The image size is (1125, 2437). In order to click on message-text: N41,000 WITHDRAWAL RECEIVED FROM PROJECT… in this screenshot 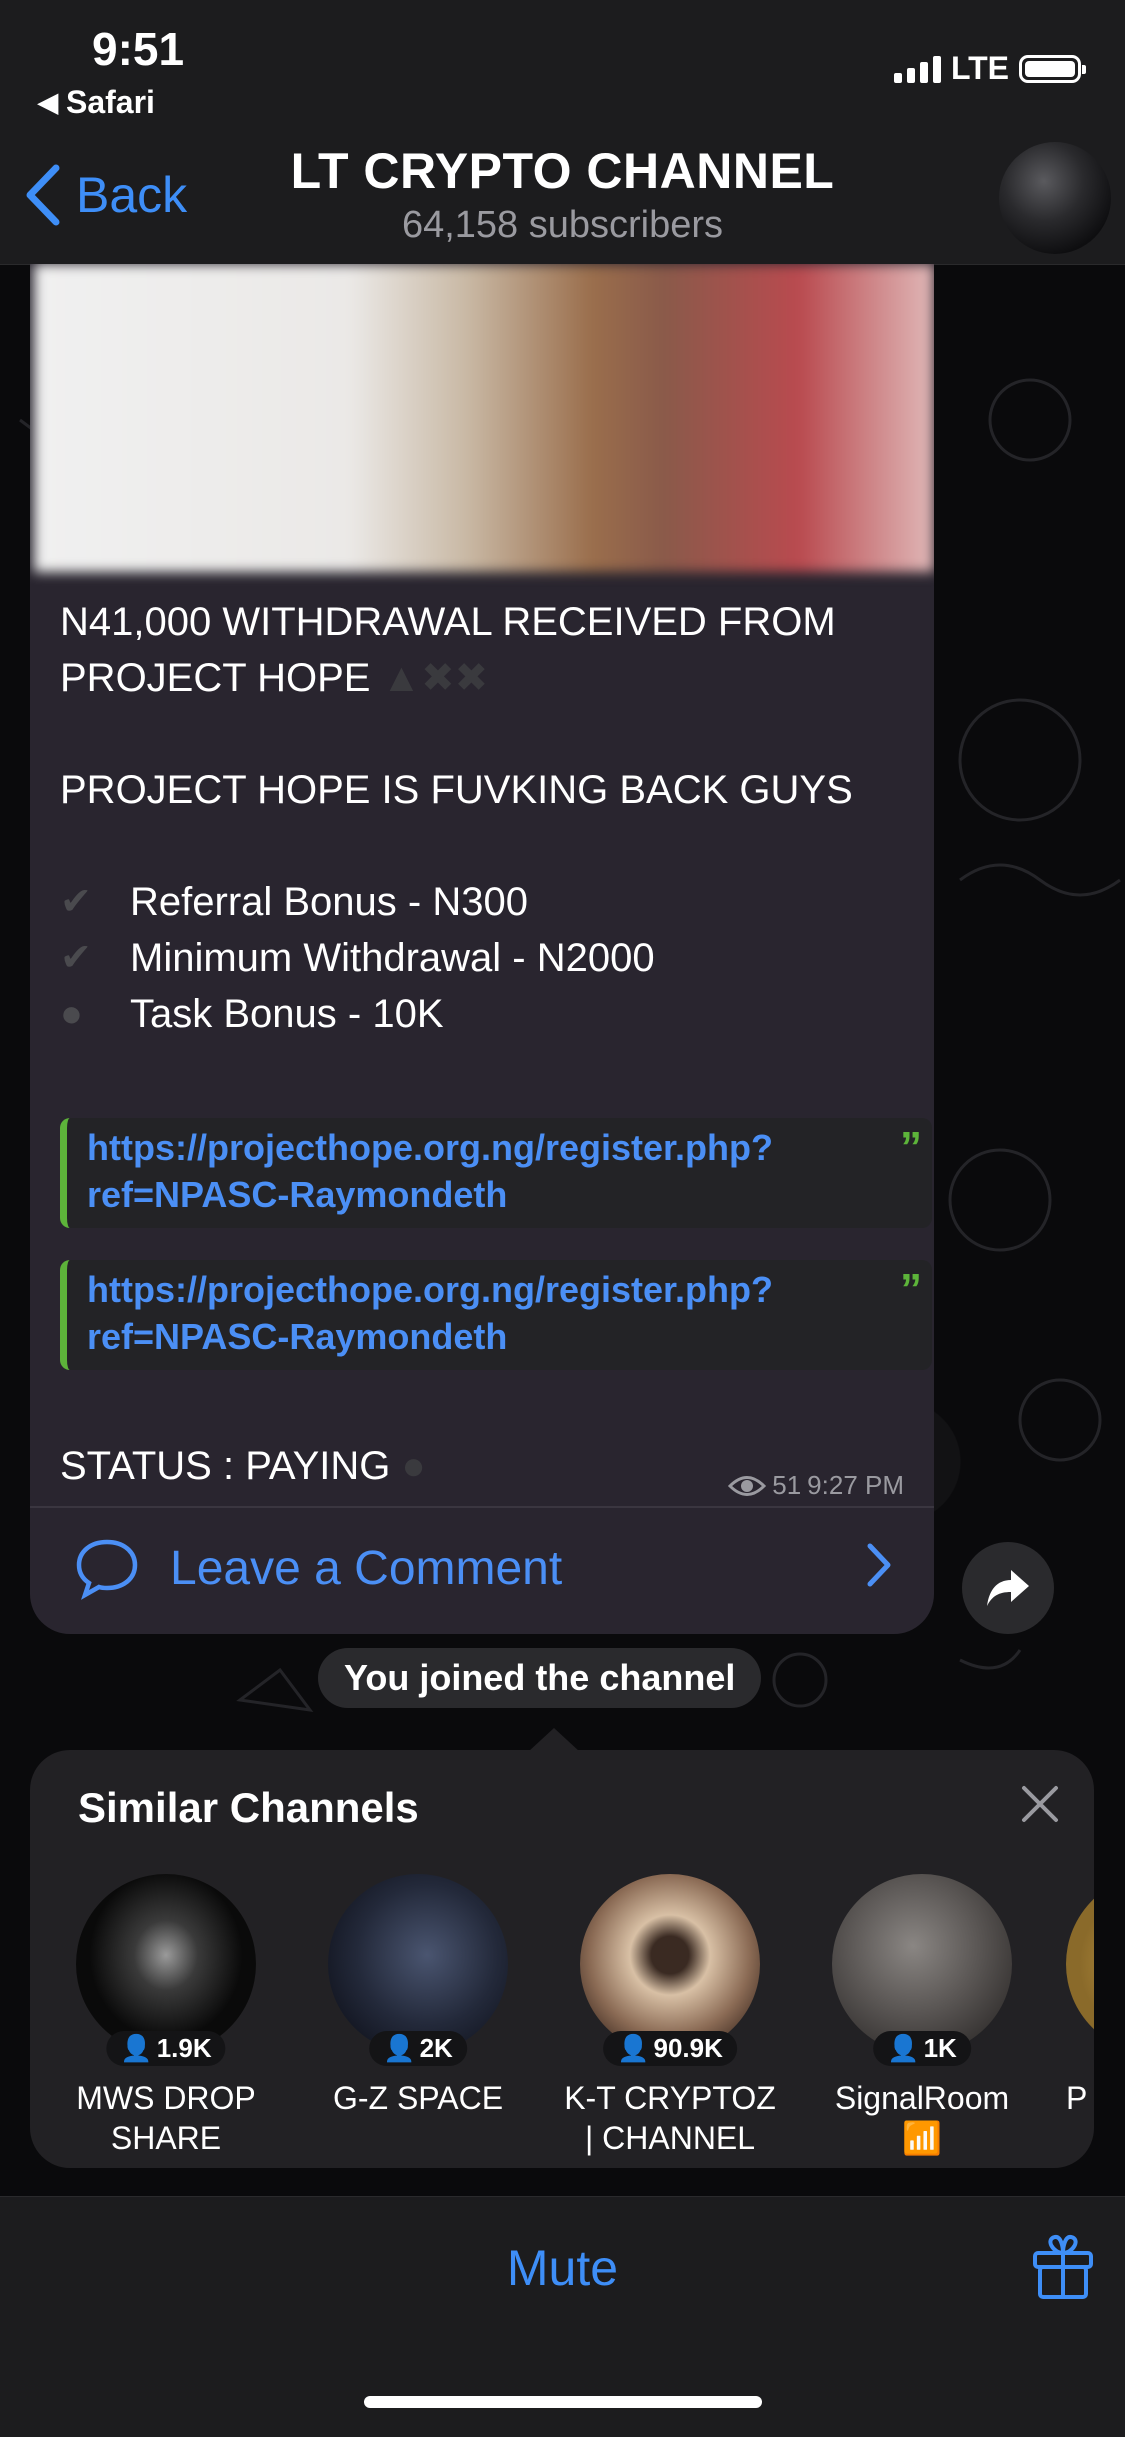, I will do `click(490, 818)`.